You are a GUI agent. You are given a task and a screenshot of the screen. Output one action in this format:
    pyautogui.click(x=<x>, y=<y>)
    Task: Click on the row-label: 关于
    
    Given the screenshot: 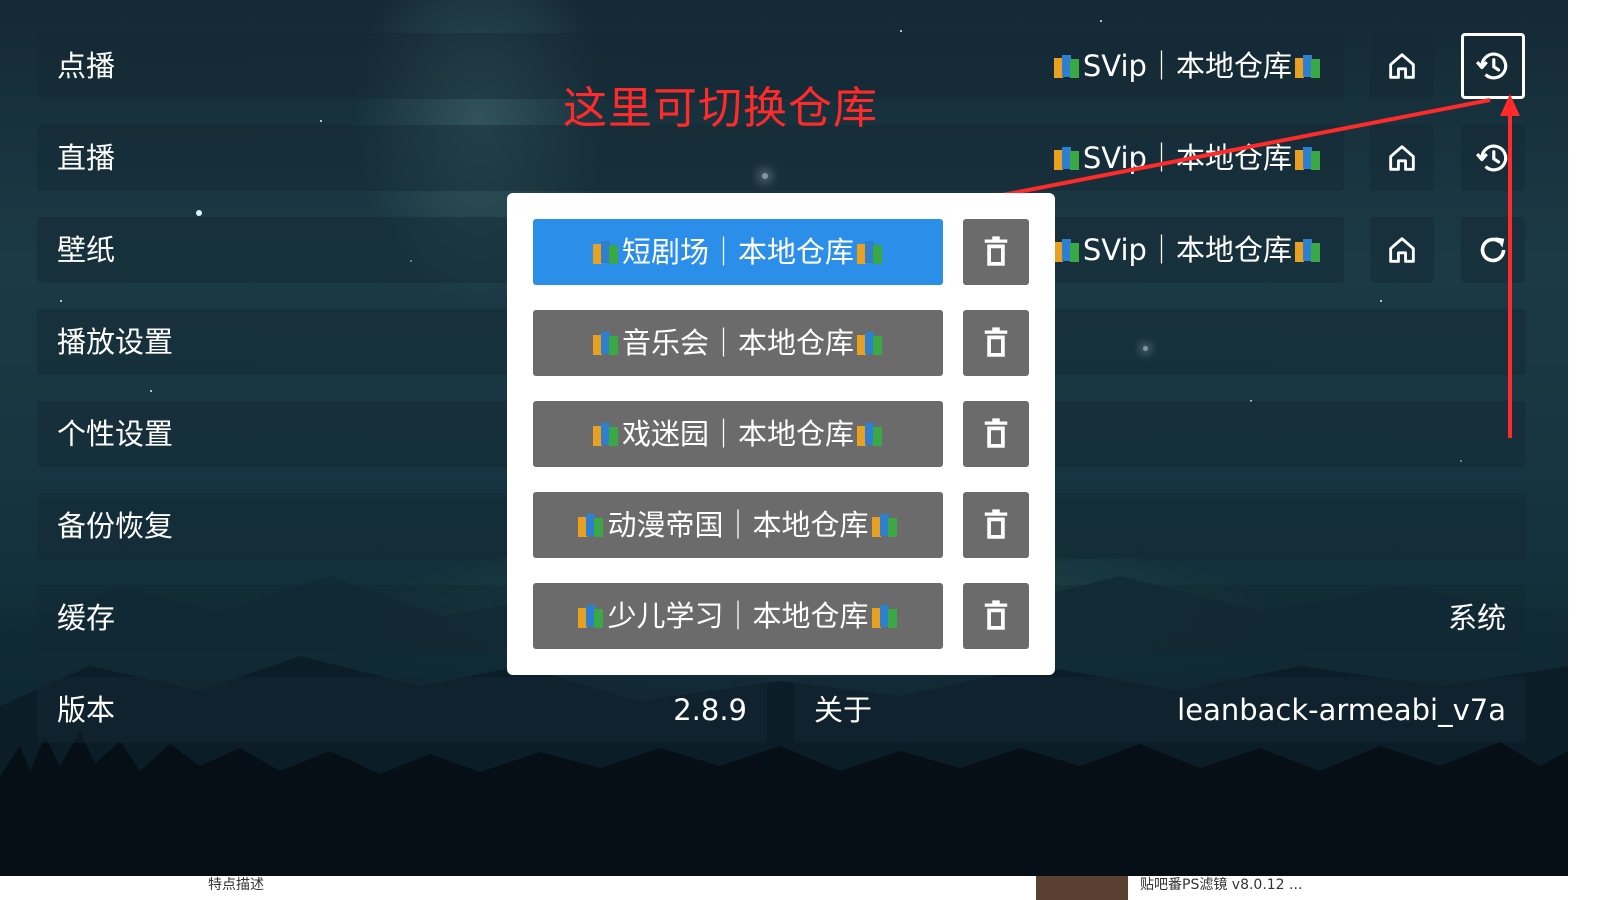 What is the action you would take?
    pyautogui.click(x=843, y=710)
    